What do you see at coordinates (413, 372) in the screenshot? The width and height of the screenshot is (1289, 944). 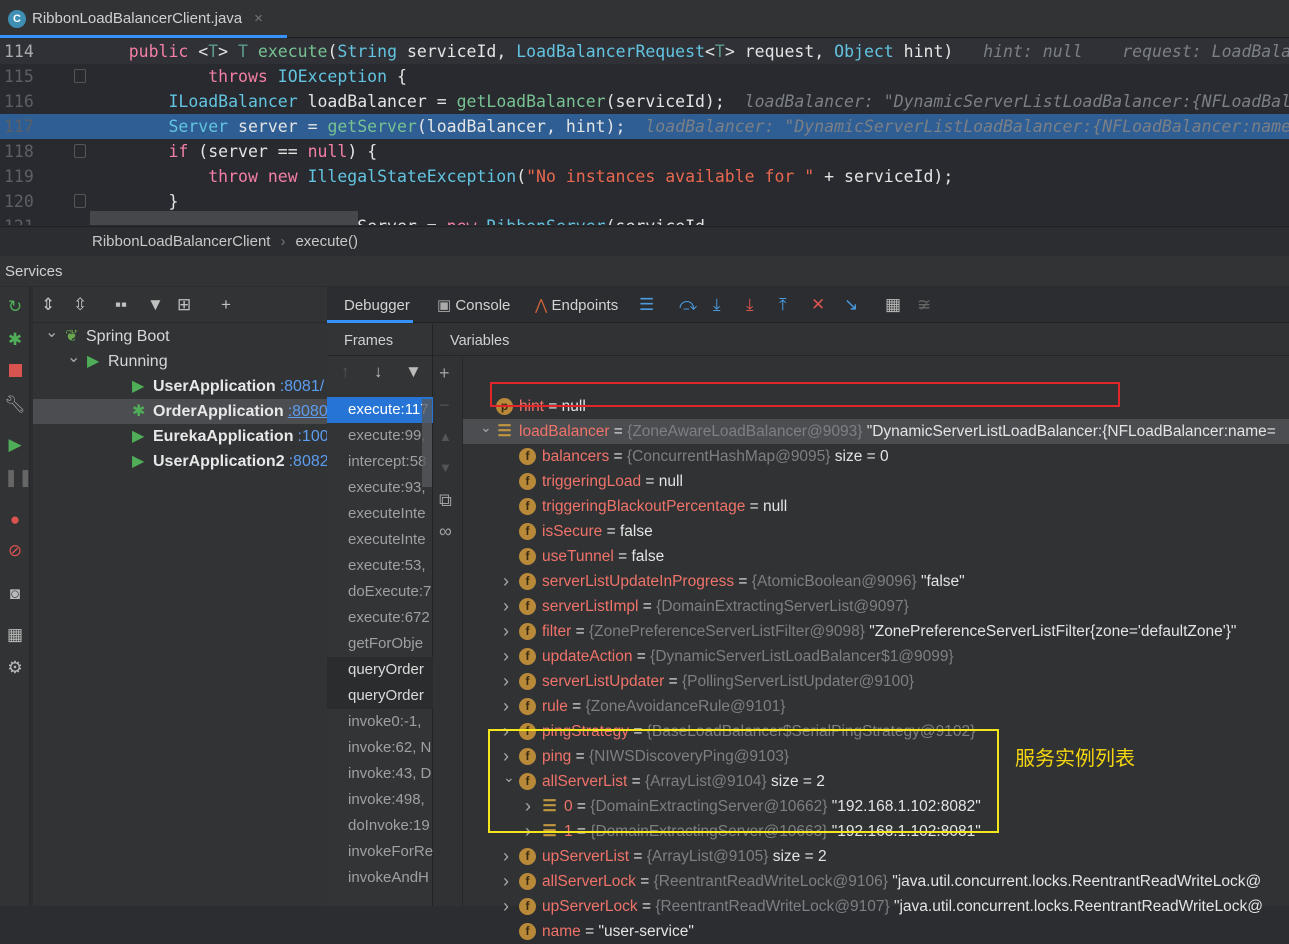 I see `frame-filter-icon: ▼` at bounding box center [413, 372].